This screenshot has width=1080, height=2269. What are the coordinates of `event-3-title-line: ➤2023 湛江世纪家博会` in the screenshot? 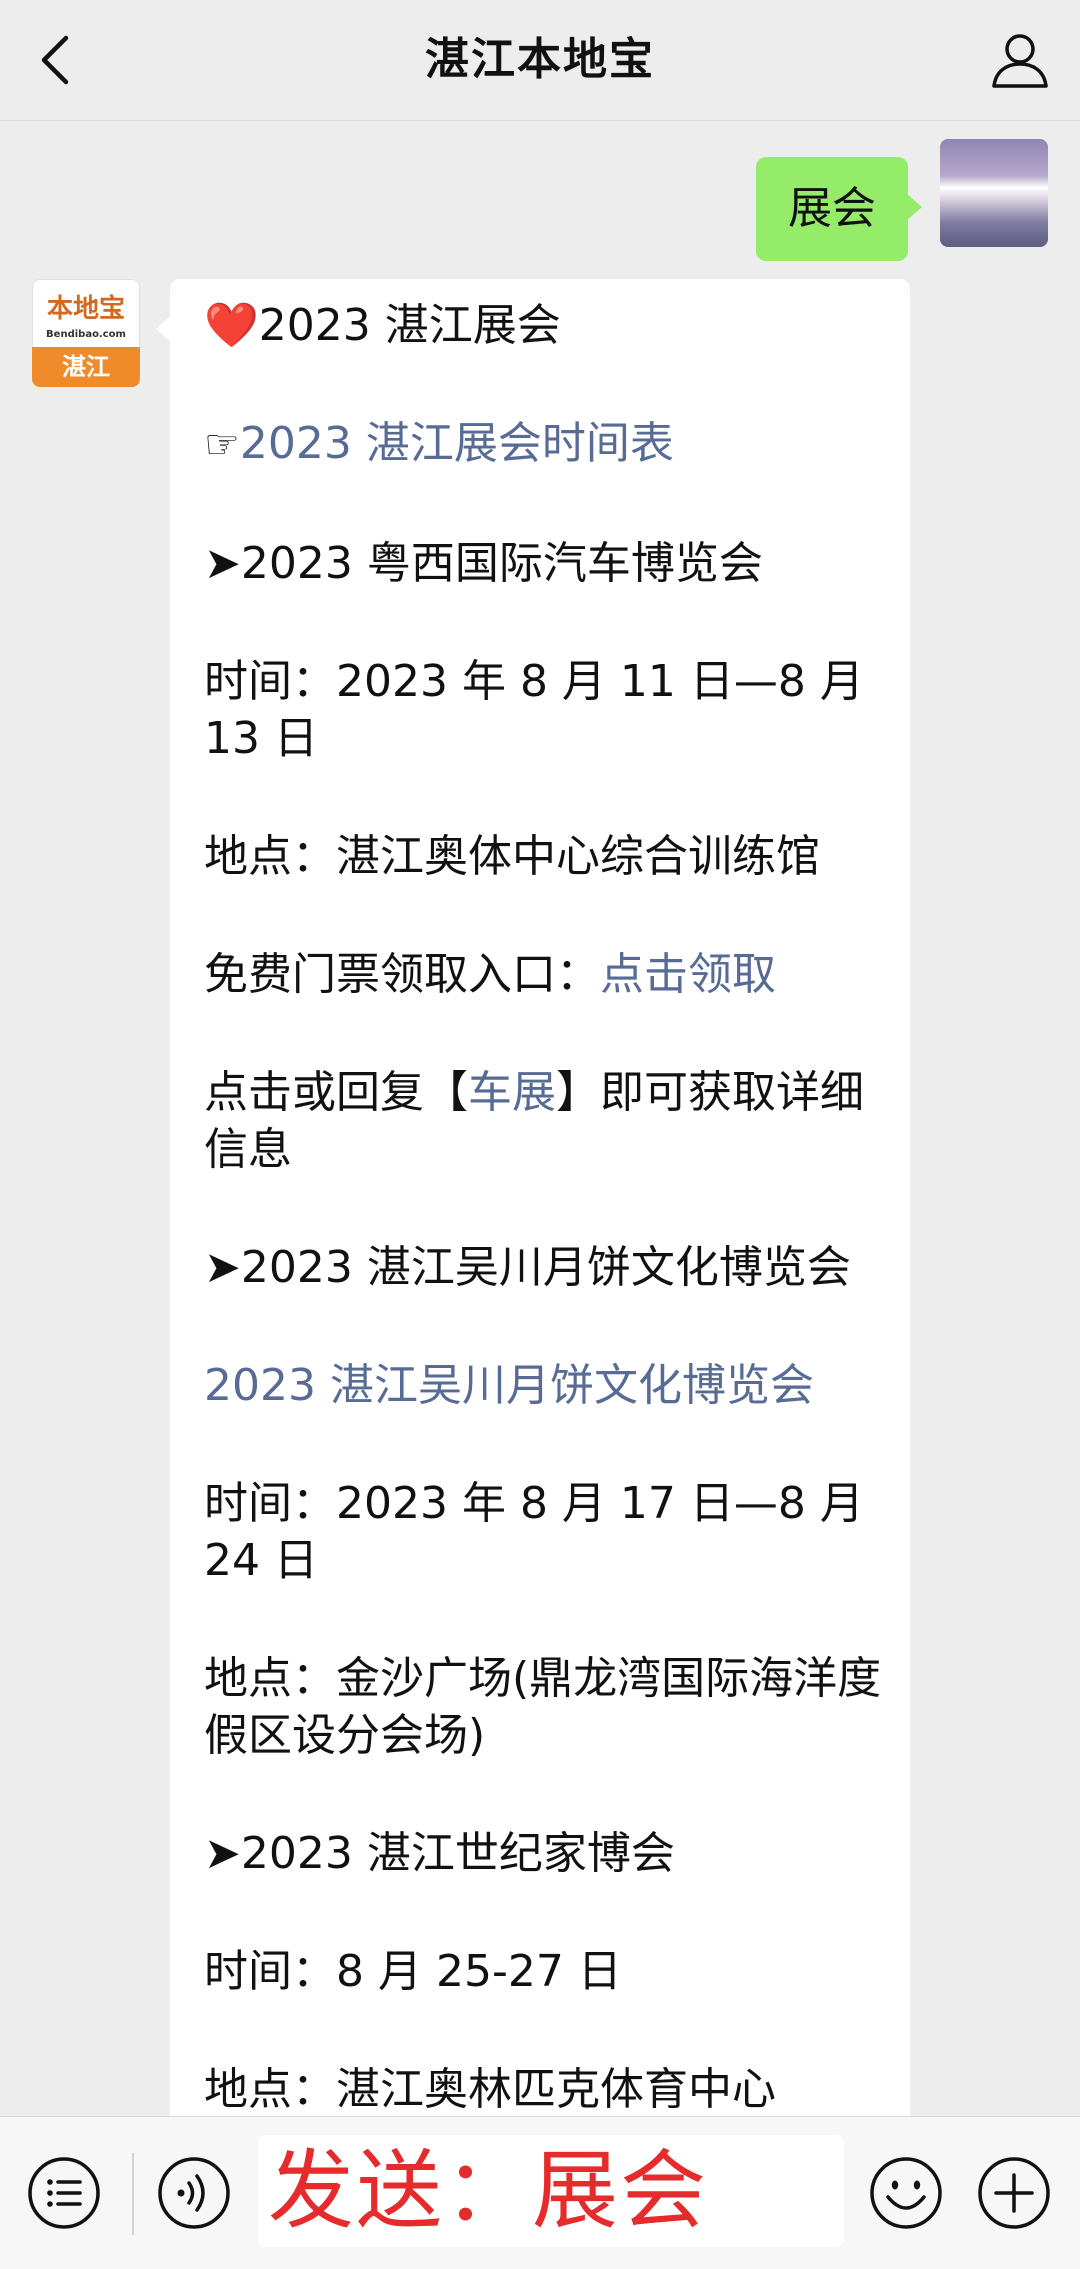 It's located at (549, 1853).